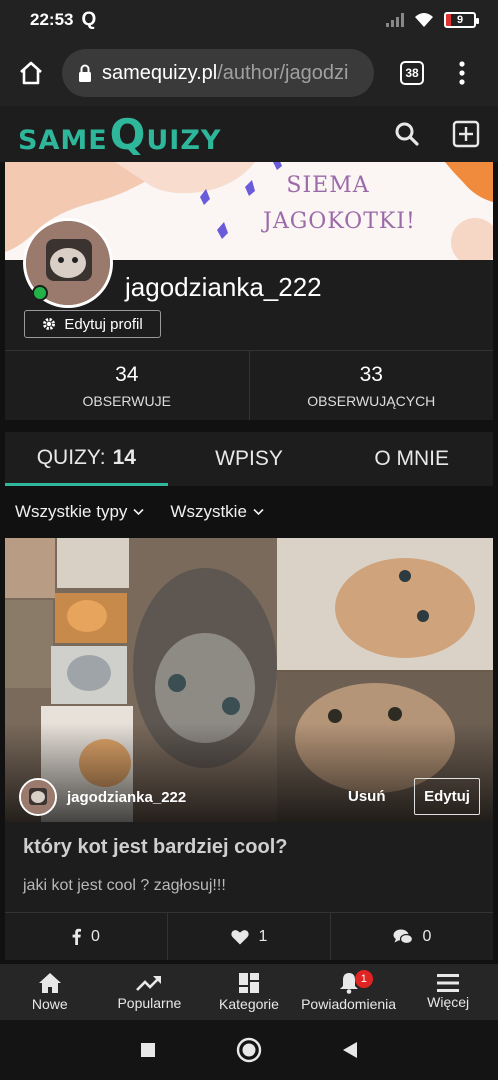 Image resolution: width=498 pixels, height=1080 pixels. I want to click on like-button: 1, so click(248, 936).